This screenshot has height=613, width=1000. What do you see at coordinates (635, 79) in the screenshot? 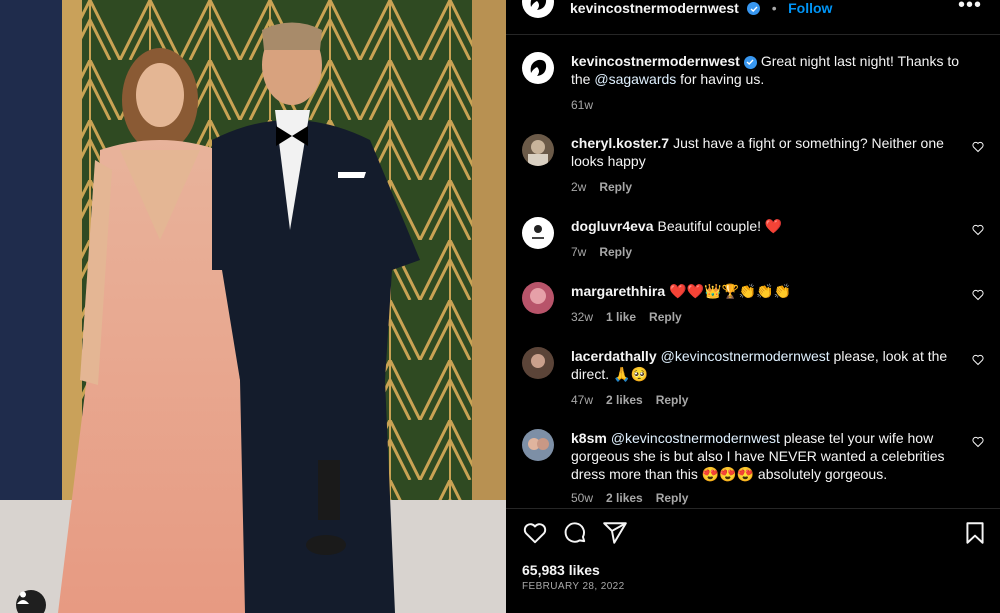
I see `caption-mention: @sagawards` at bounding box center [635, 79].